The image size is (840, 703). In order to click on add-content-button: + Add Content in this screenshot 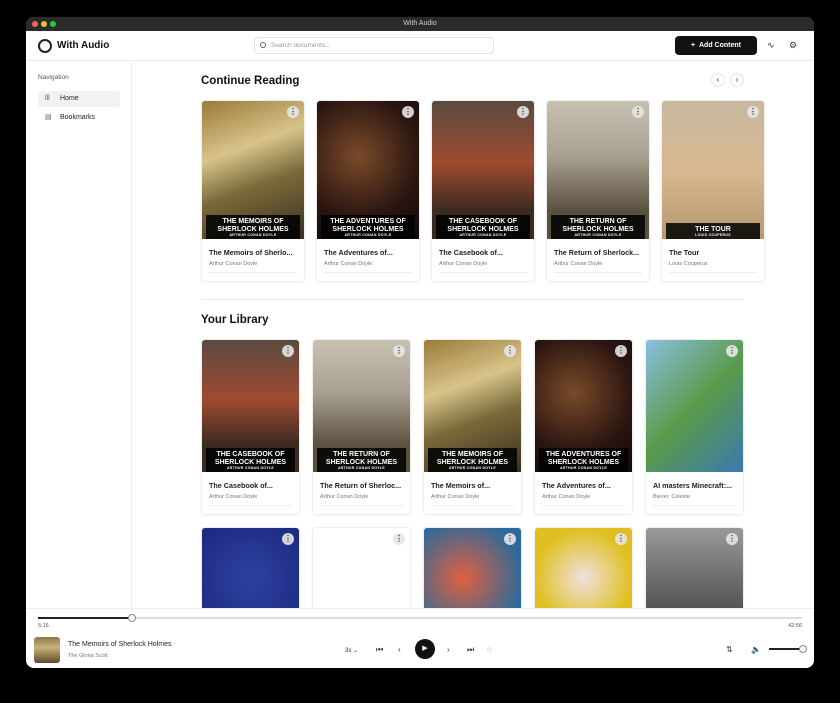, I will do `click(716, 45)`.